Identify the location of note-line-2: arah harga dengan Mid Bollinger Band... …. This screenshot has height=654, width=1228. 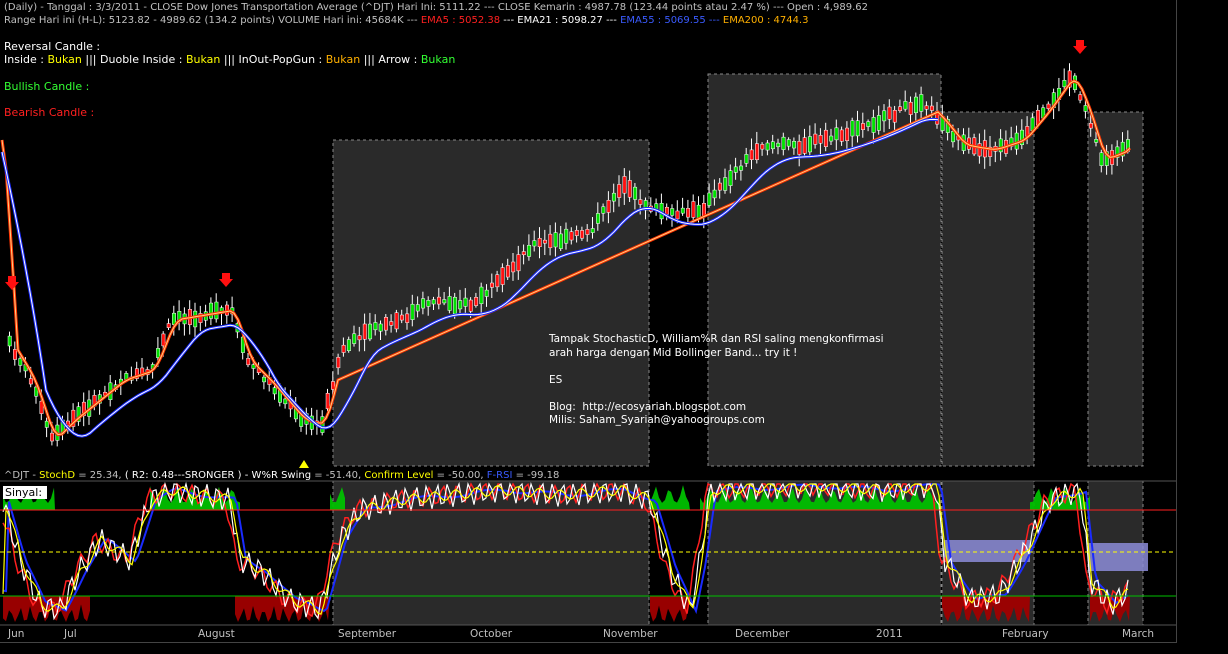
(673, 352).